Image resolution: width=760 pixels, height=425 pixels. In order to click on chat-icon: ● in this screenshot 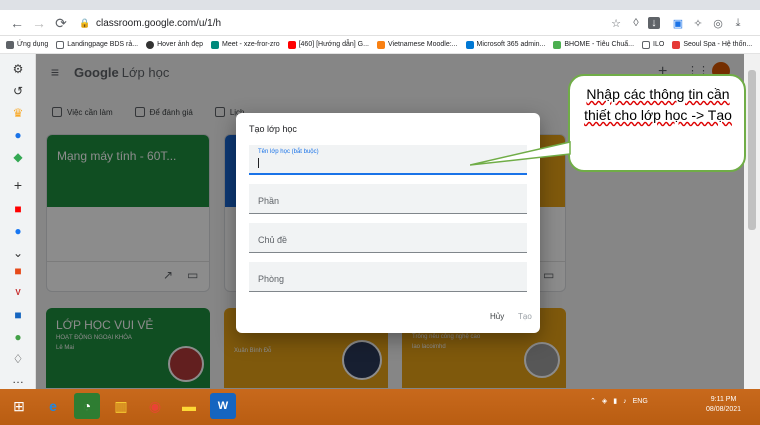, I will do `click(18, 337)`.